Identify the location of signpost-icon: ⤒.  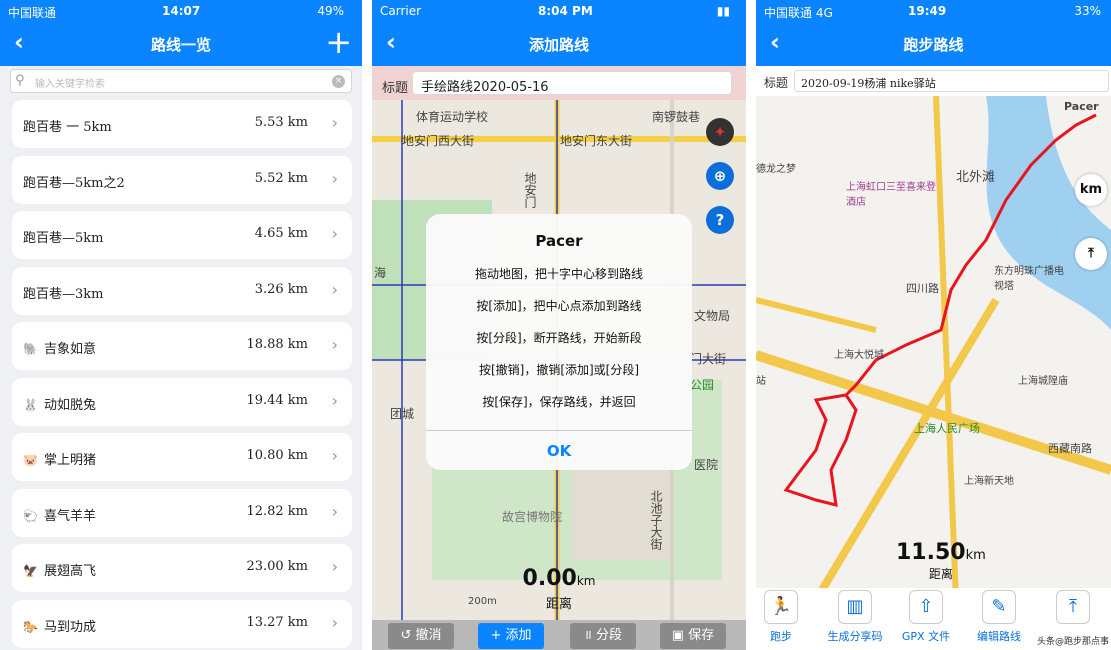
(1091, 254).